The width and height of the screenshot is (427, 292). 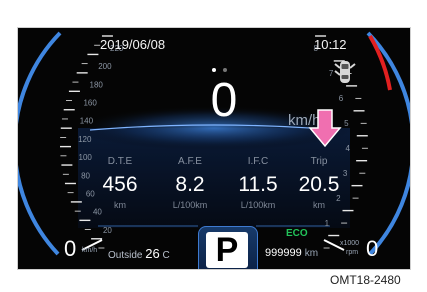 What do you see at coordinates (120, 184) in the screenshot?
I see `trip-value-dte: 456` at bounding box center [120, 184].